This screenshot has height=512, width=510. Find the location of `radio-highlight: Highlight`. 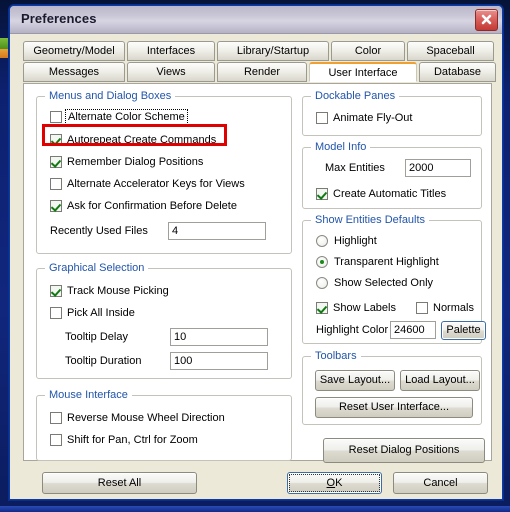

radio-highlight: Highlight is located at coordinates (346, 241).